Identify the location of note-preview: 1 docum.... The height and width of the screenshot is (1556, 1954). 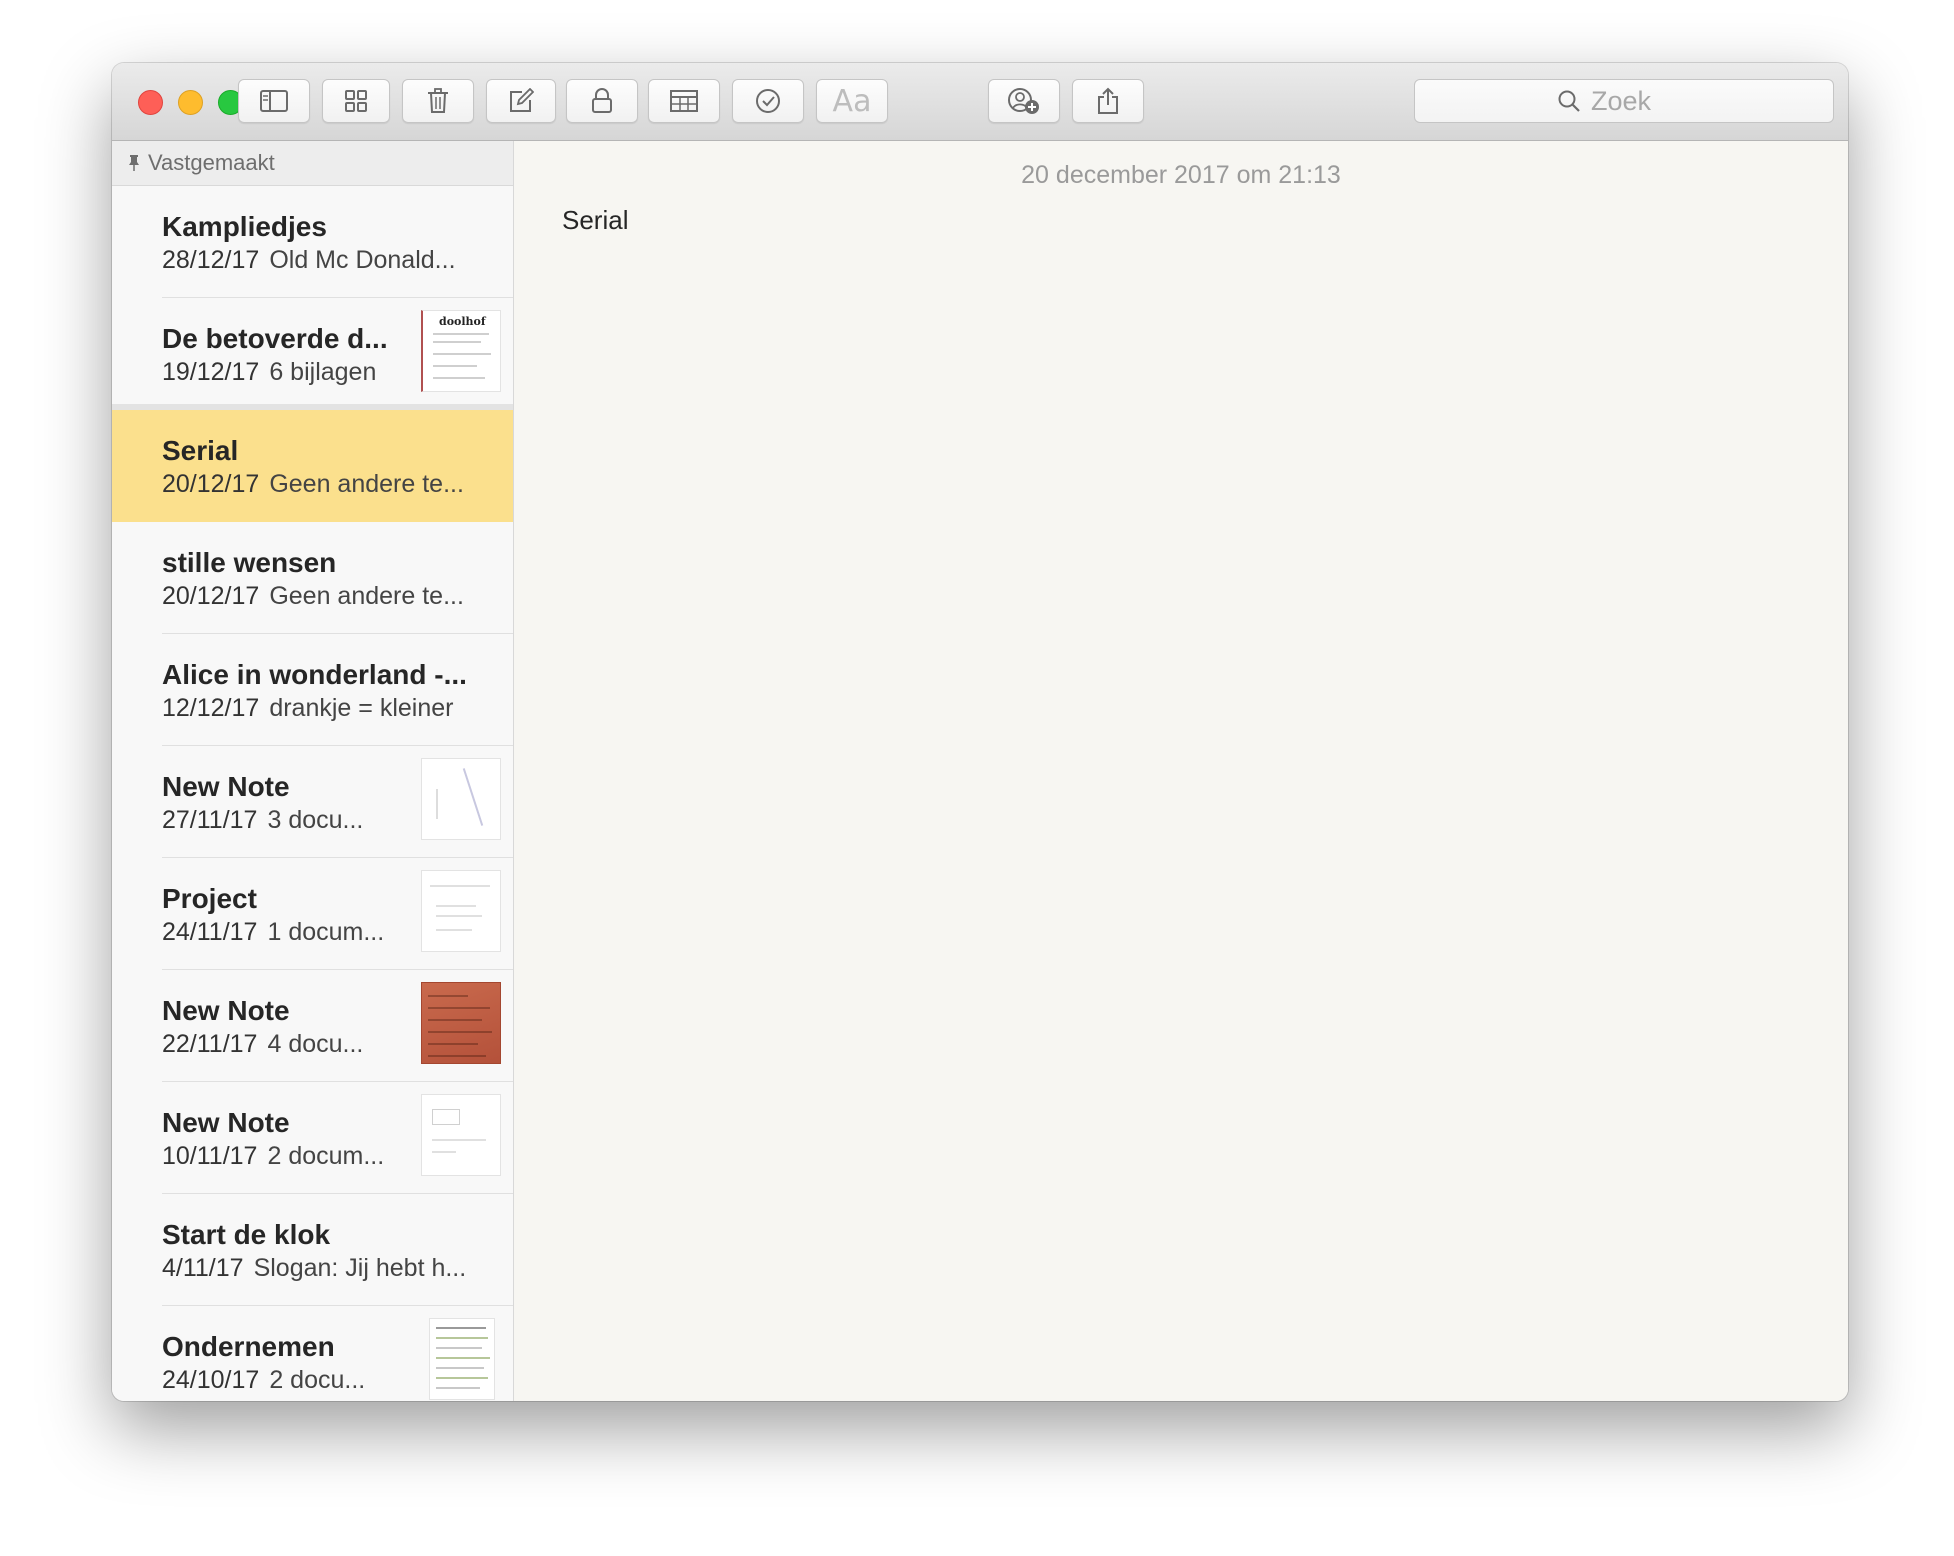
(326, 932).